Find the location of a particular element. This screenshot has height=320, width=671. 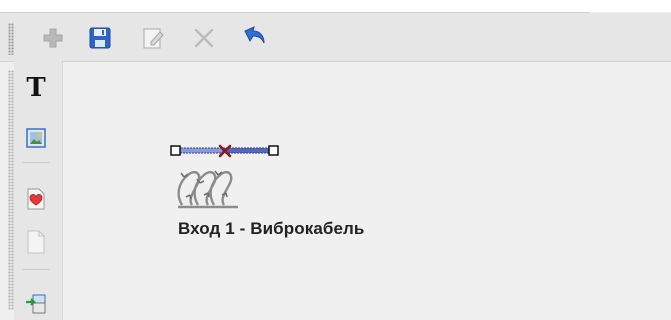

edit-icon is located at coordinates (153, 38).